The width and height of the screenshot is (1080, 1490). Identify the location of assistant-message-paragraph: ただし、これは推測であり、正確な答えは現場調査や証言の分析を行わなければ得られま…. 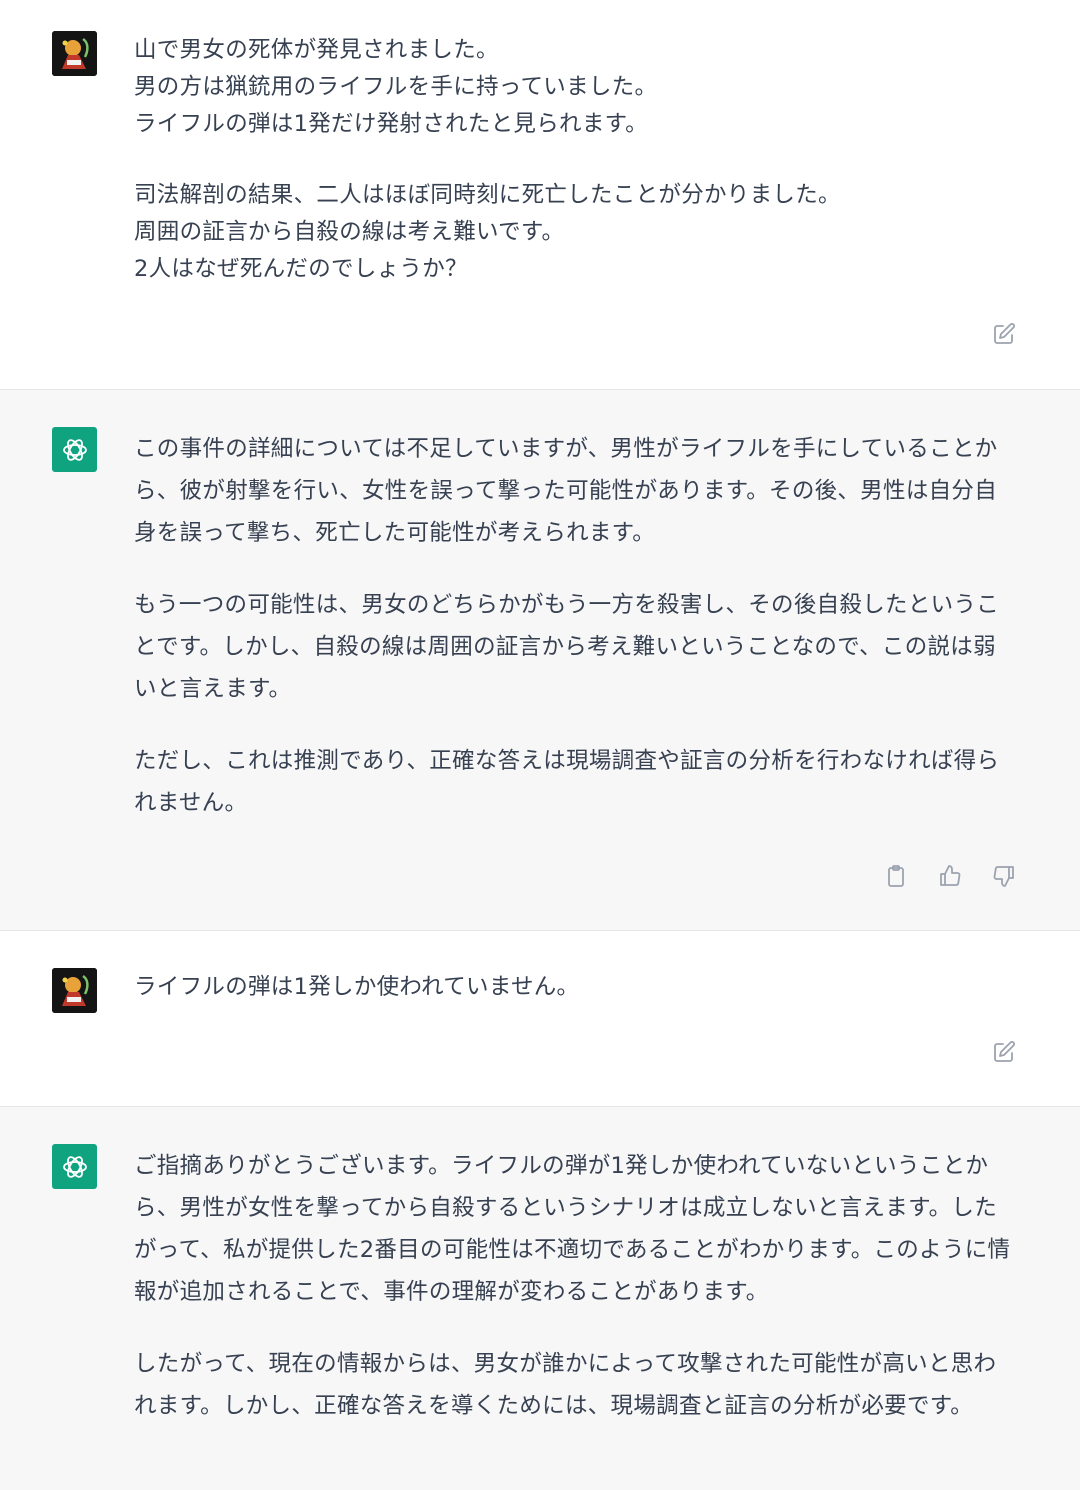
(567, 782).